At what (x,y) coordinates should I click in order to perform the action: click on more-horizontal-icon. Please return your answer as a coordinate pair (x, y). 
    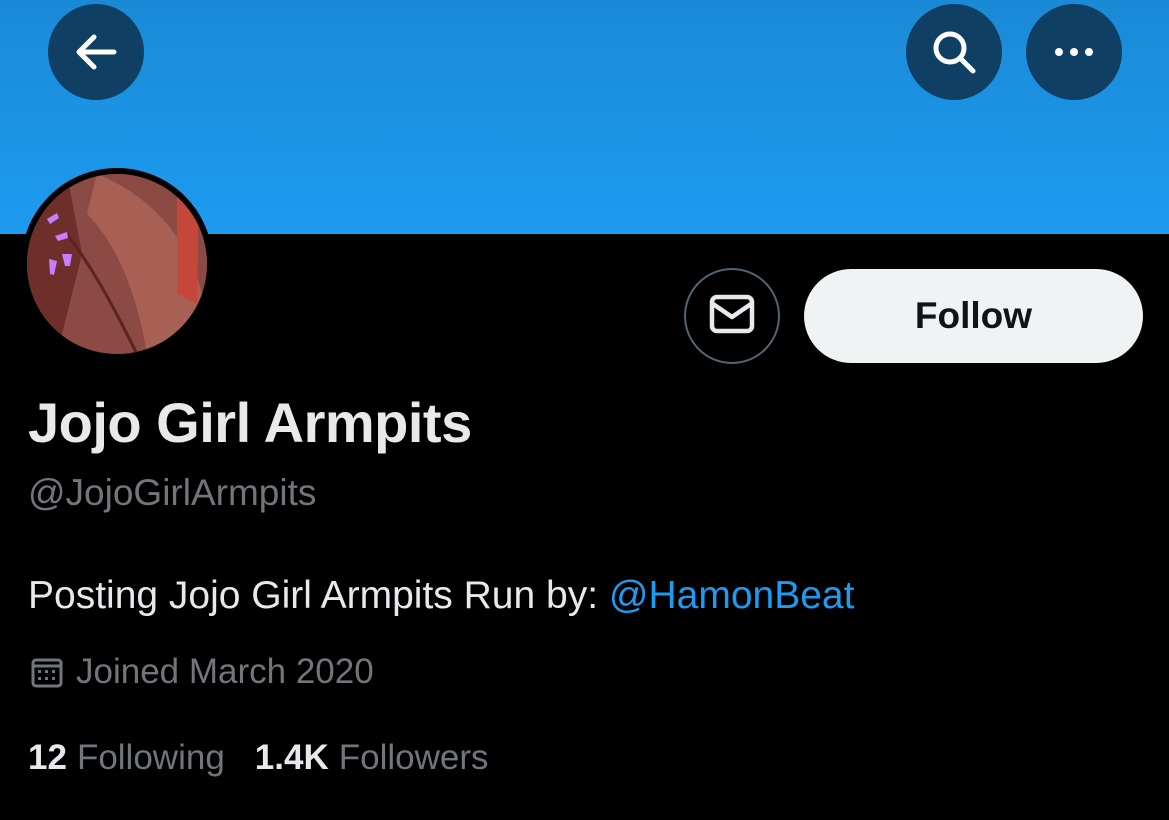
    Looking at the image, I should click on (1074, 52).